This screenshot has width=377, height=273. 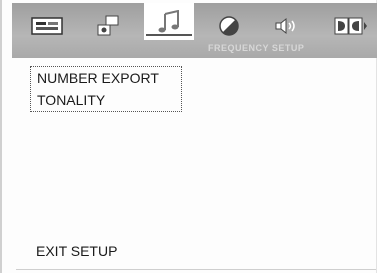 What do you see at coordinates (76, 251) in the screenshot?
I see `exit-setup-button: EXIT SETUP` at bounding box center [76, 251].